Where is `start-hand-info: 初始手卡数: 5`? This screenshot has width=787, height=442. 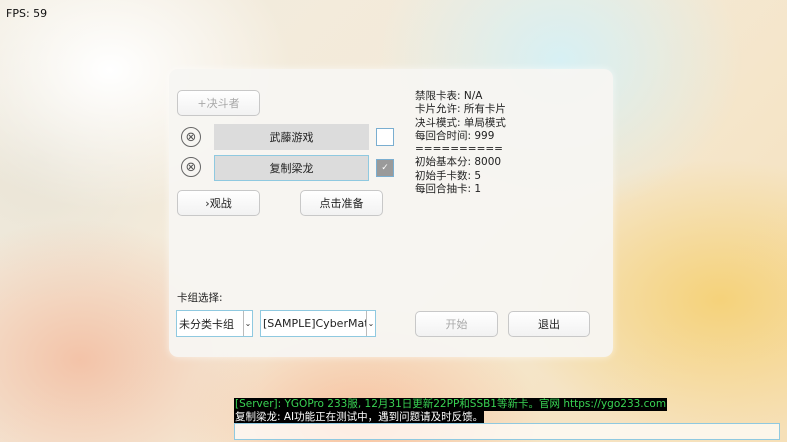 start-hand-info: 初始手卡数: 5 is located at coordinates (448, 175).